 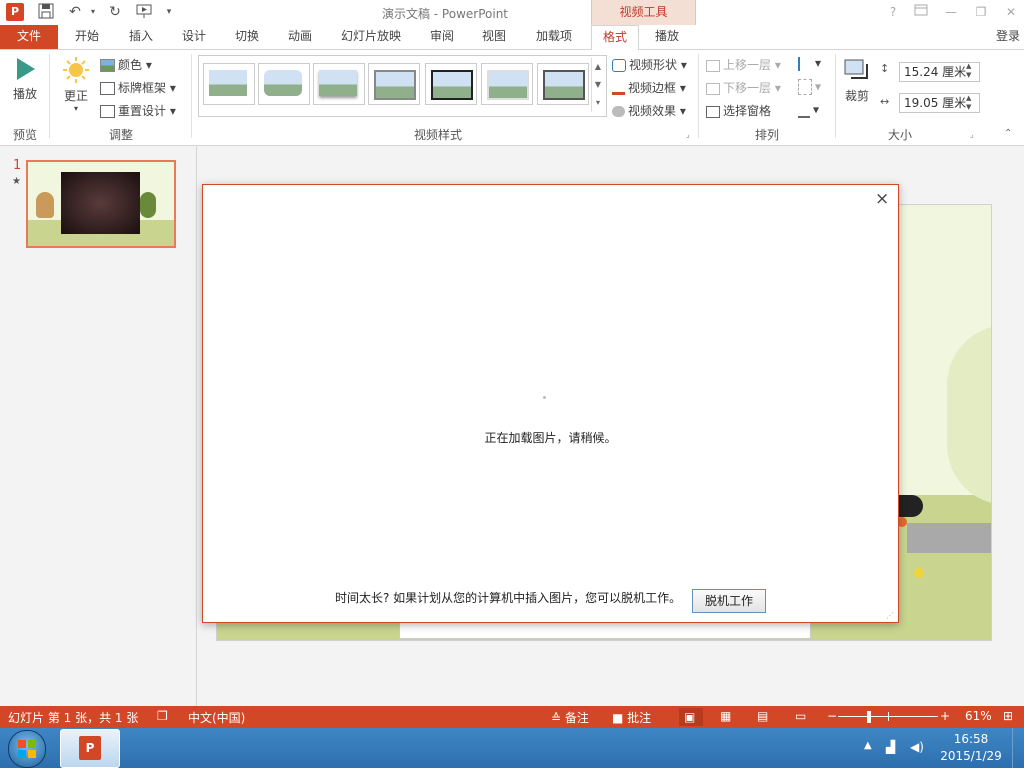 I want to click on group-objects-button: ▾, so click(x=809, y=87).